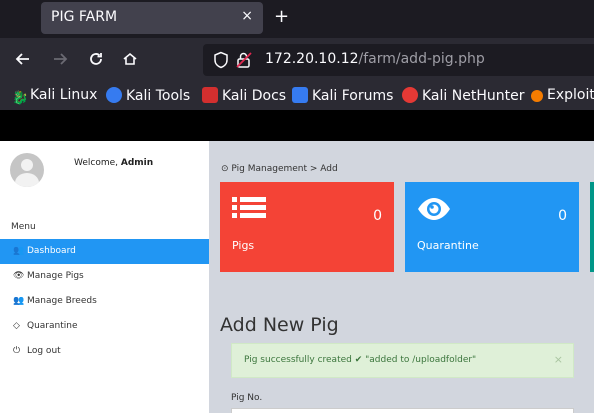  Describe the element at coordinates (55, 276) in the screenshot. I see `sidebar-item-label: Manage Pigs` at that location.